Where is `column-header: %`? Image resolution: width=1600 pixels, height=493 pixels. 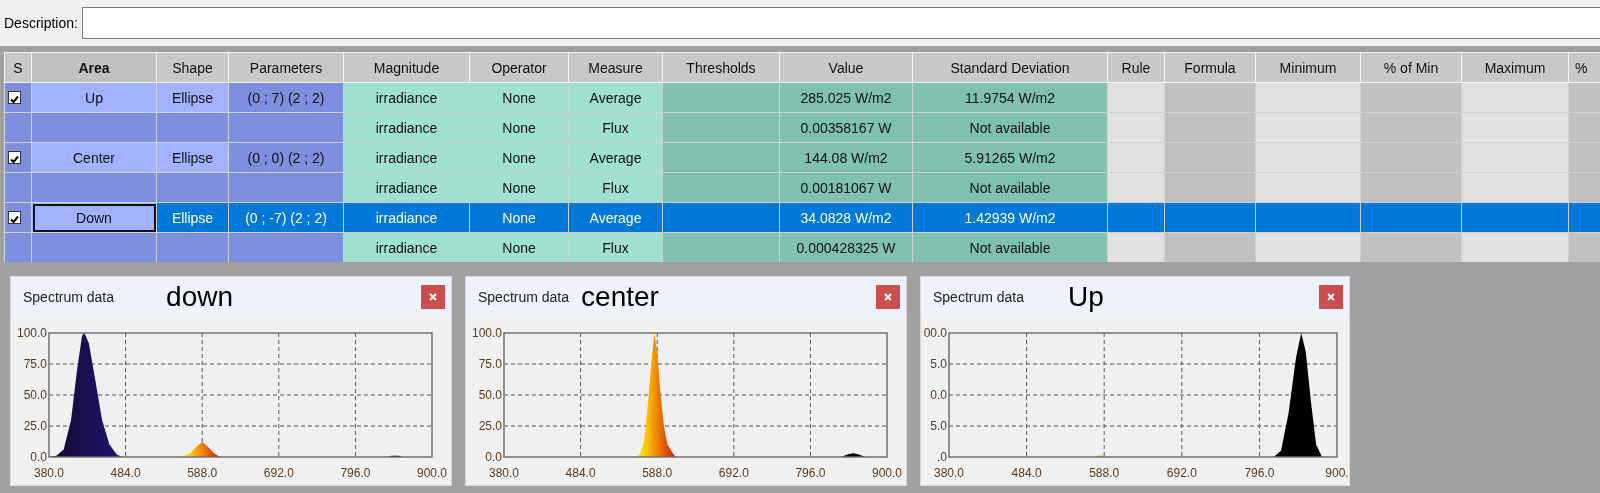
column-header: % is located at coordinates (1584, 67).